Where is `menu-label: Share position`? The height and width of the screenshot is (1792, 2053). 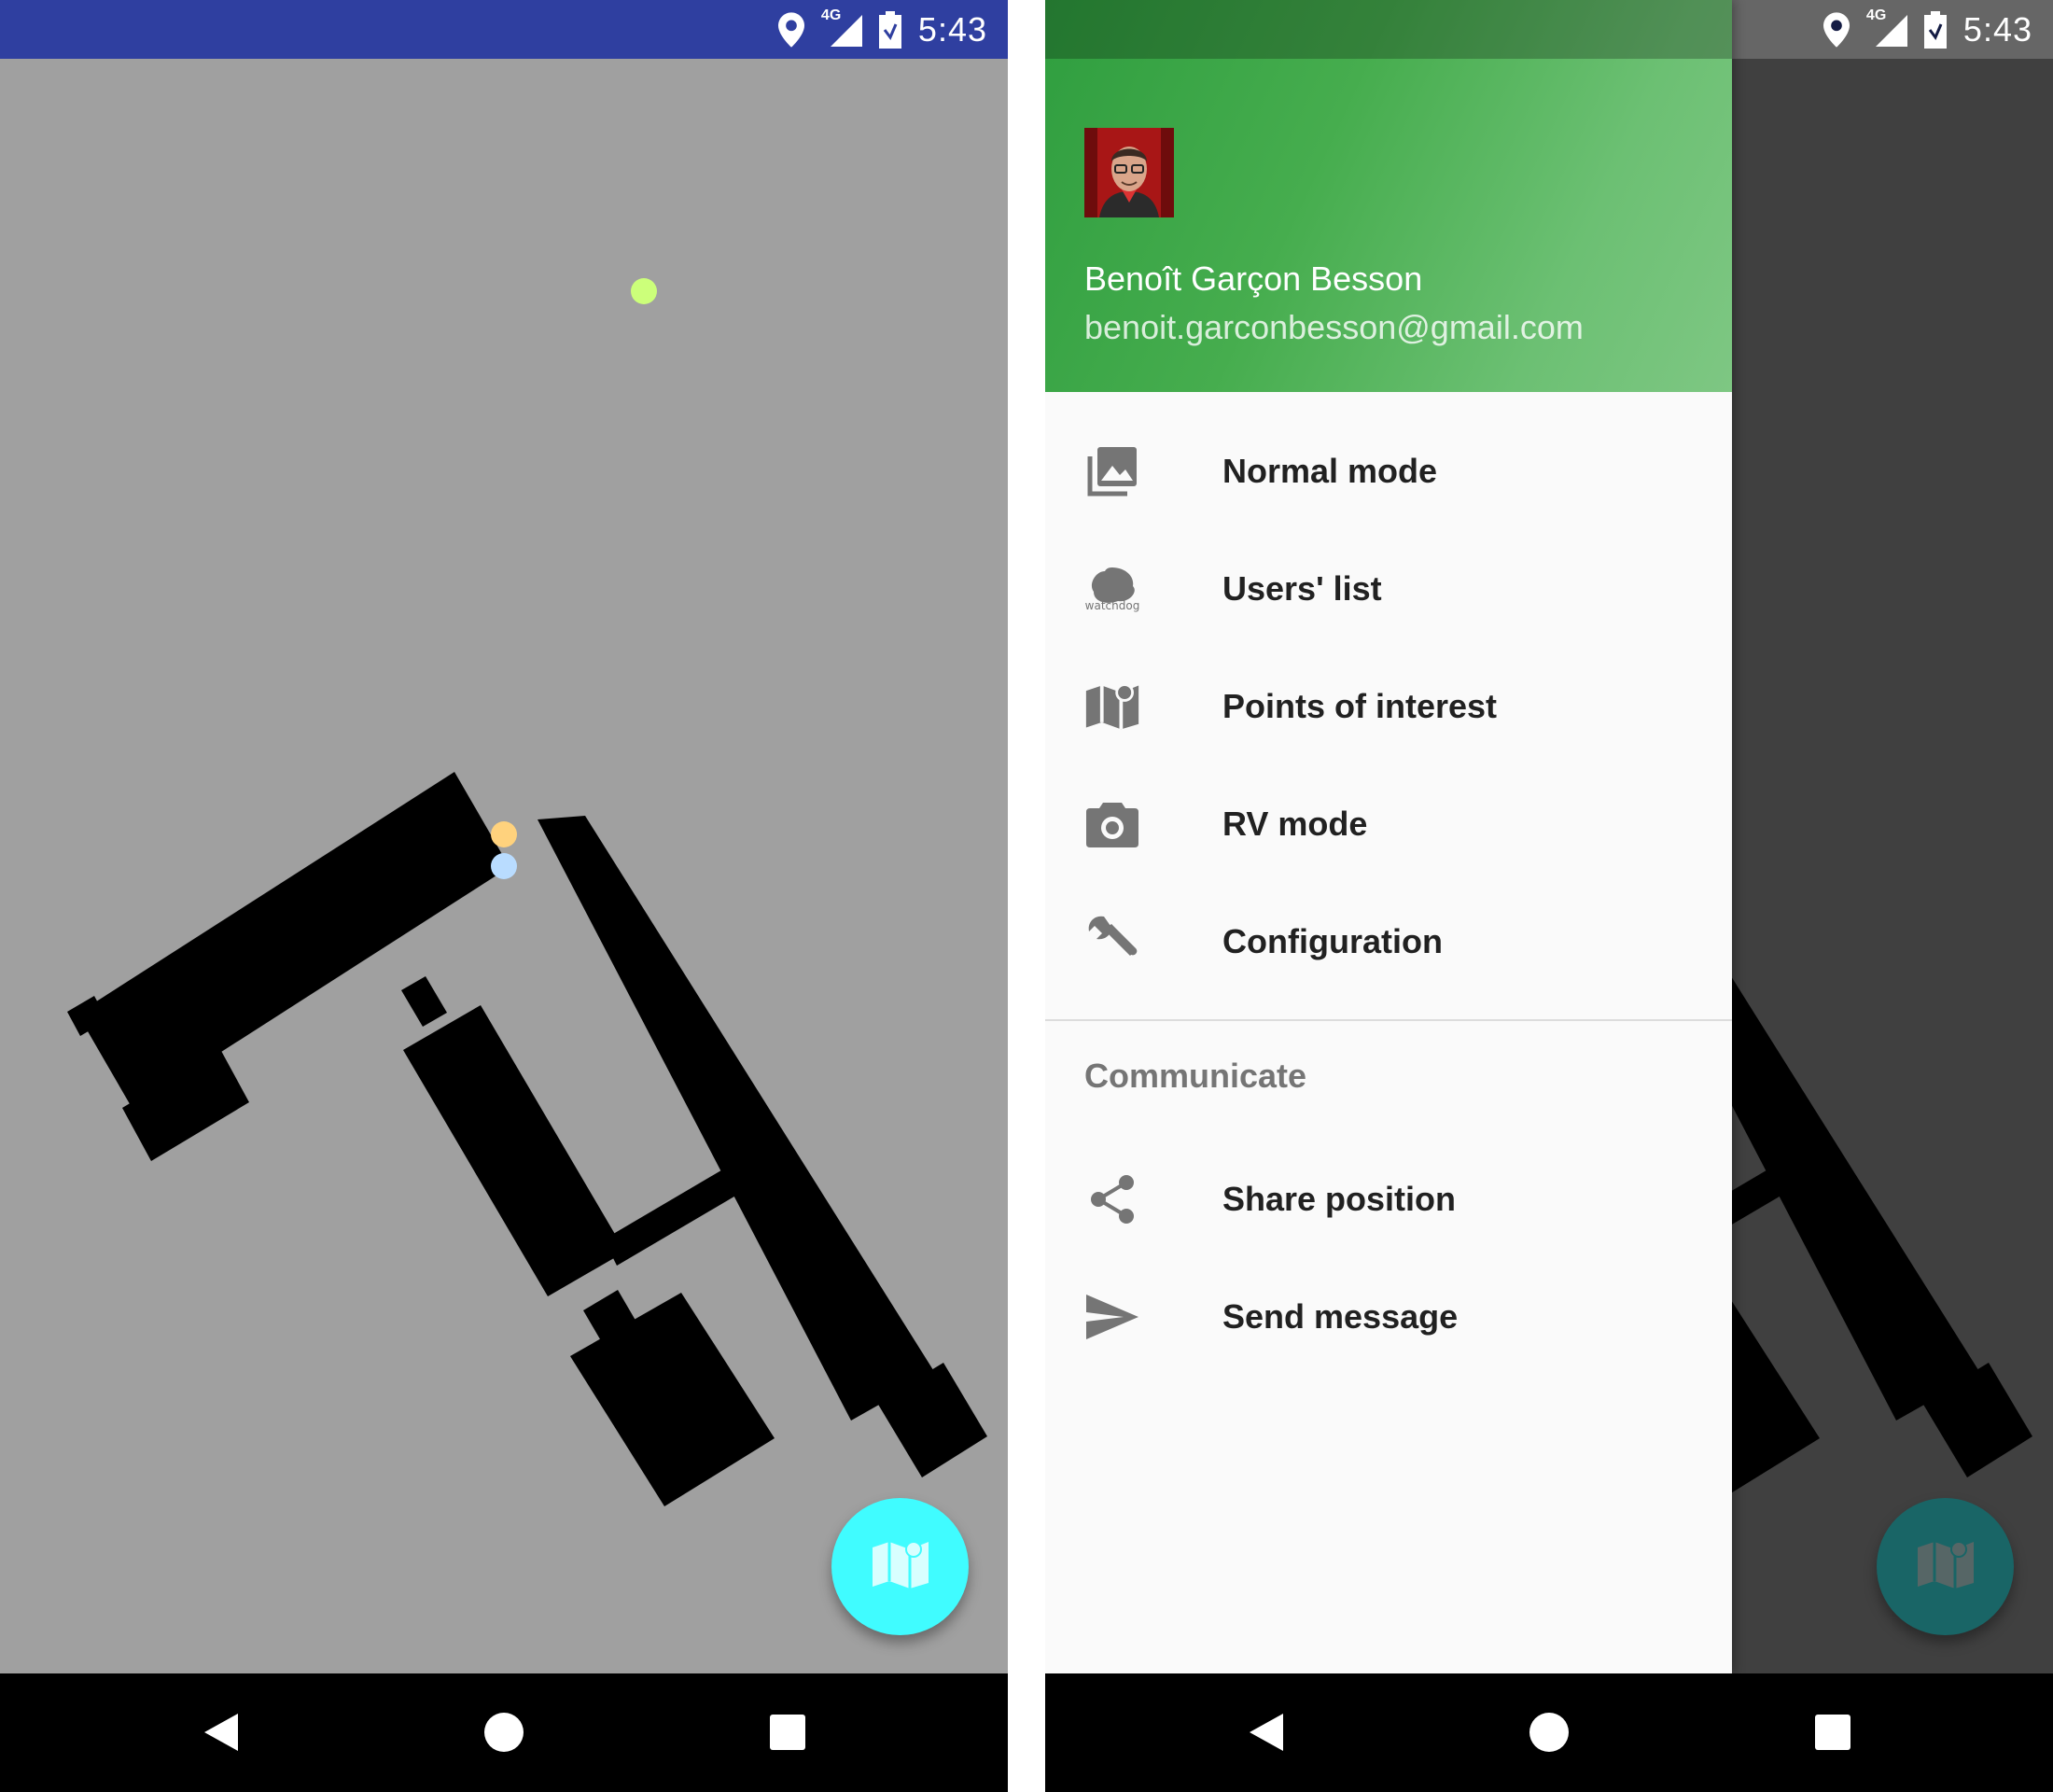 menu-label: Share position is located at coordinates (1339, 1199).